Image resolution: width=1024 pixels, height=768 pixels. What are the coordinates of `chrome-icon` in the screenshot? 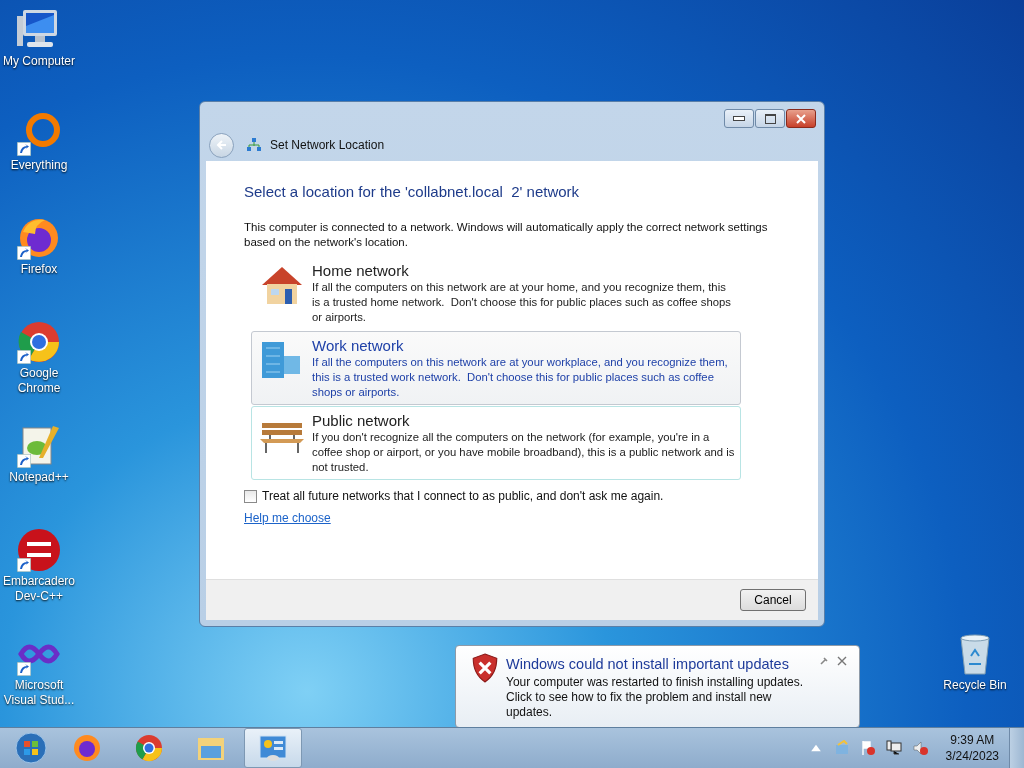 It's located at (149, 748).